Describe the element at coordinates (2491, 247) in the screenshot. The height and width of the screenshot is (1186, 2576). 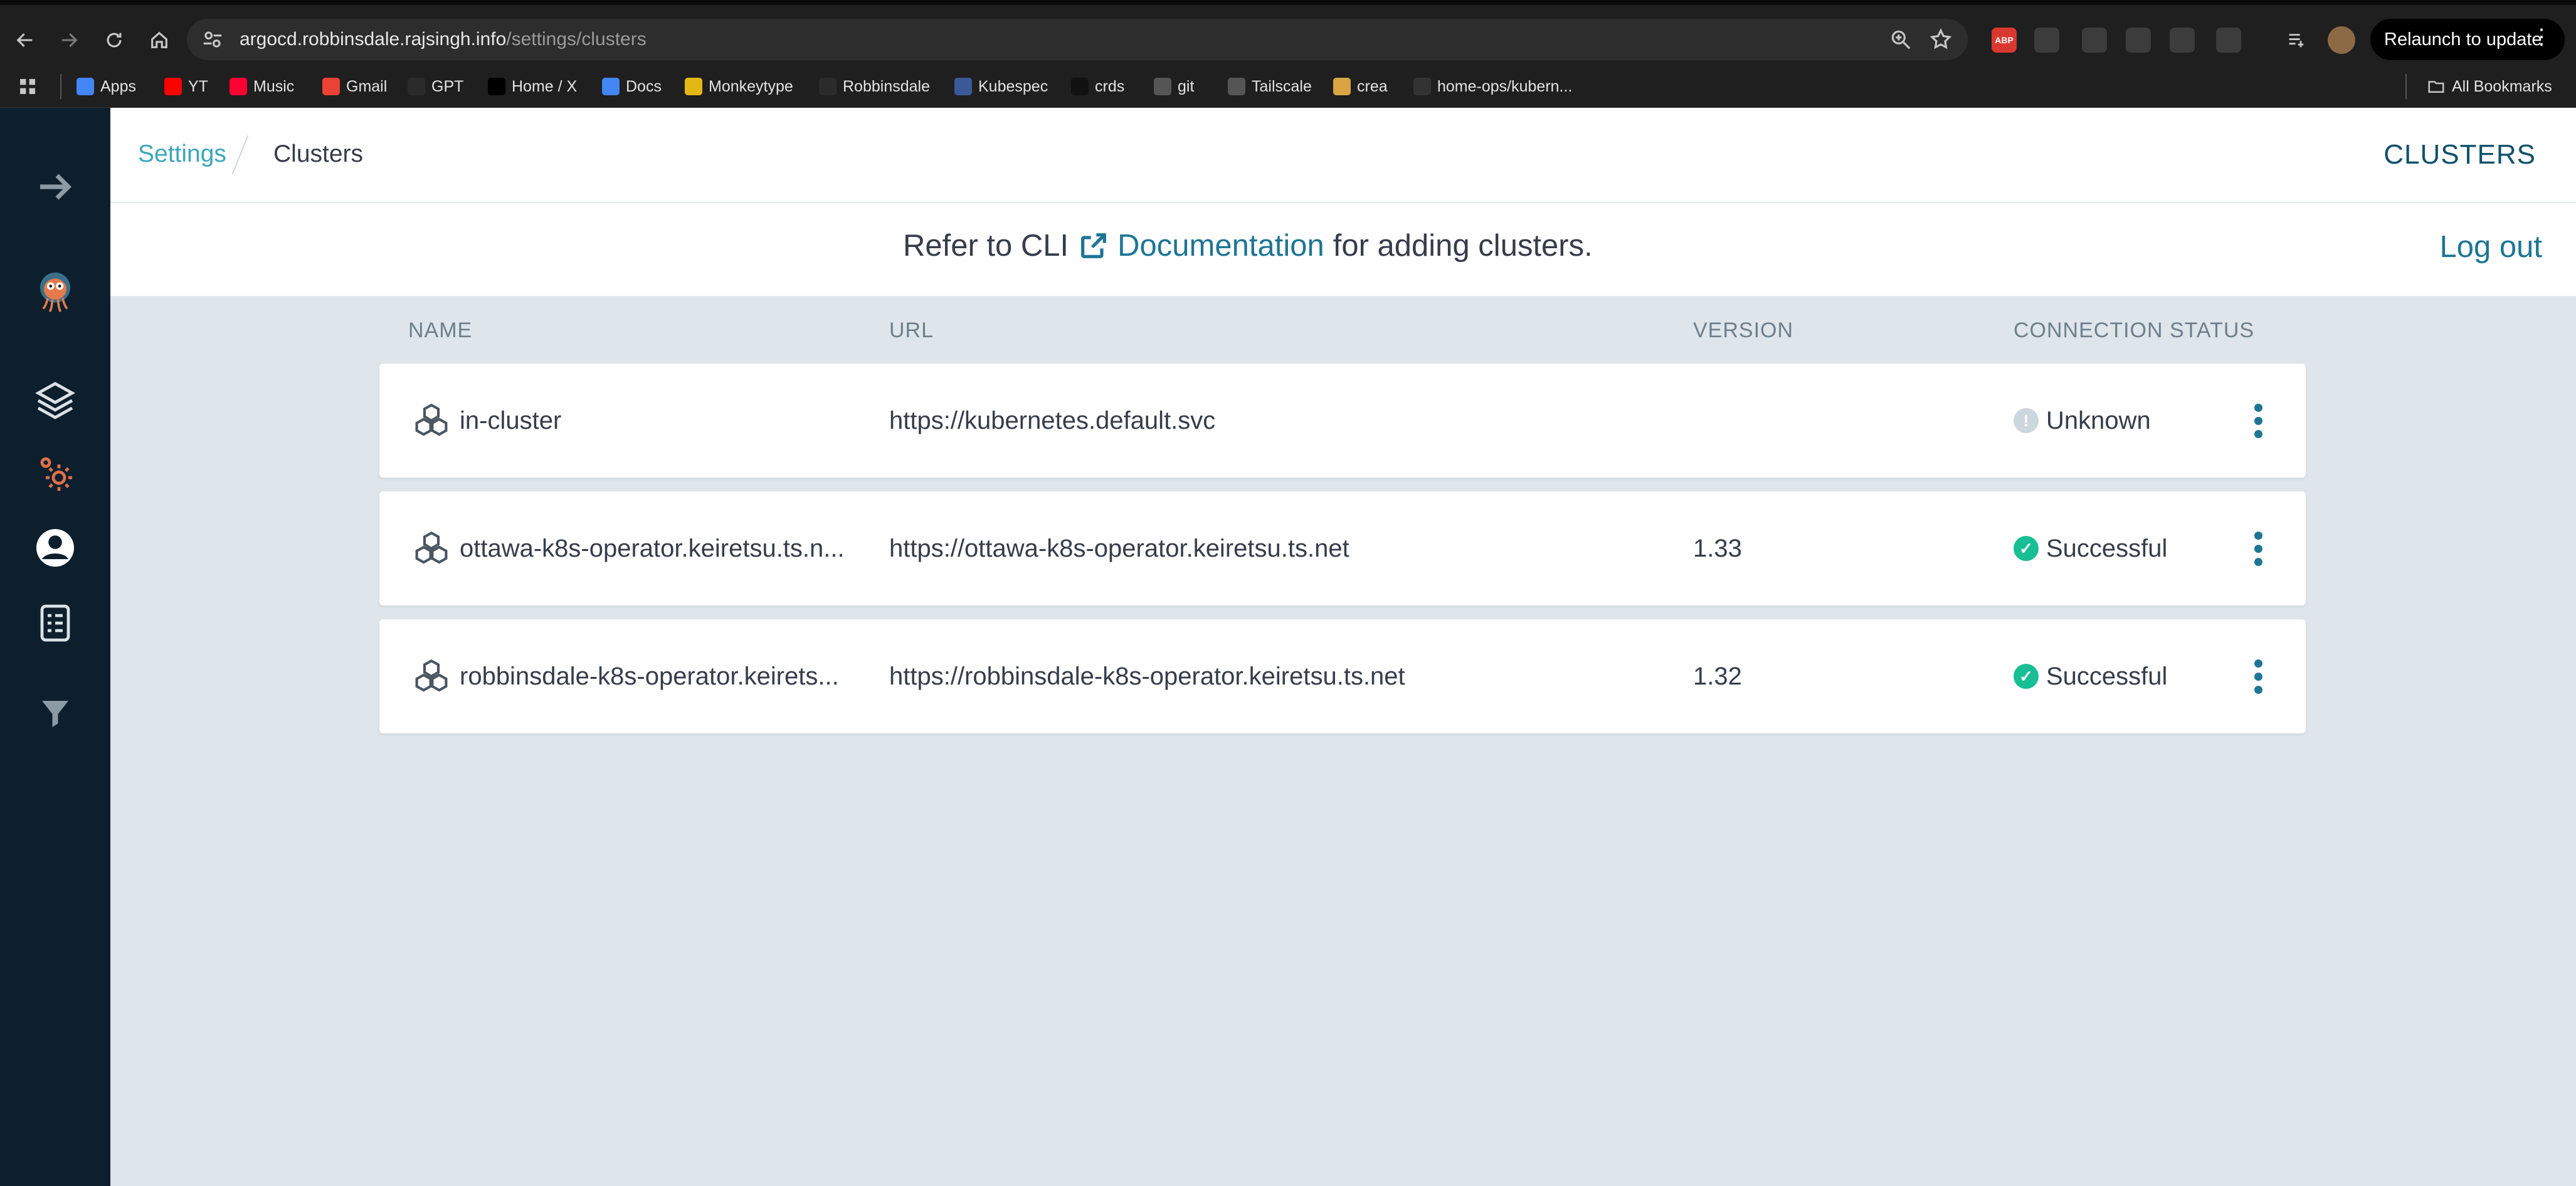
I see `logout-link: Log out` at that location.